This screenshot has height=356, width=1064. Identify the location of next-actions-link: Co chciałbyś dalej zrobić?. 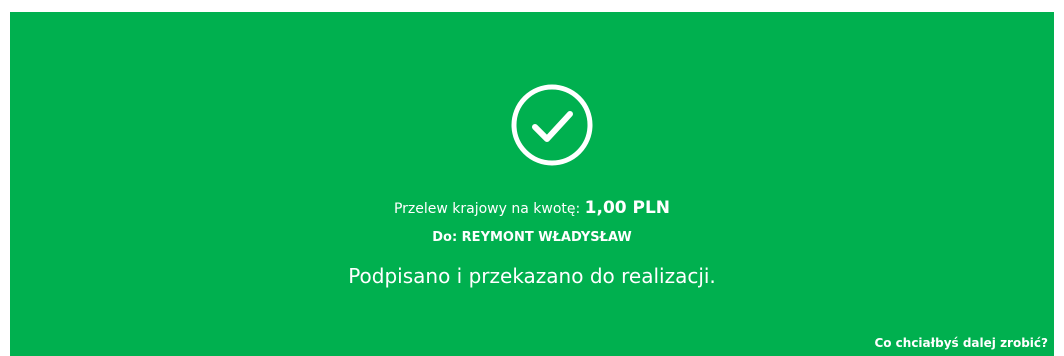
(961, 343).